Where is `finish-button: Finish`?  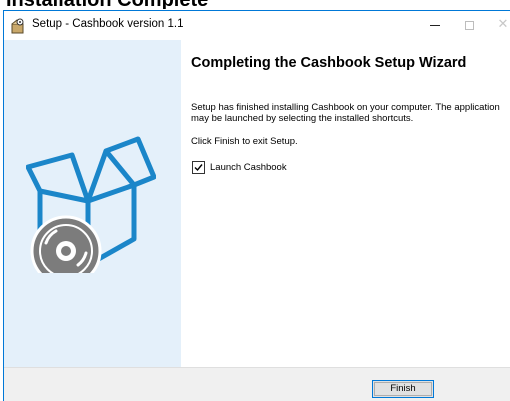 finish-button: Finish is located at coordinates (403, 389).